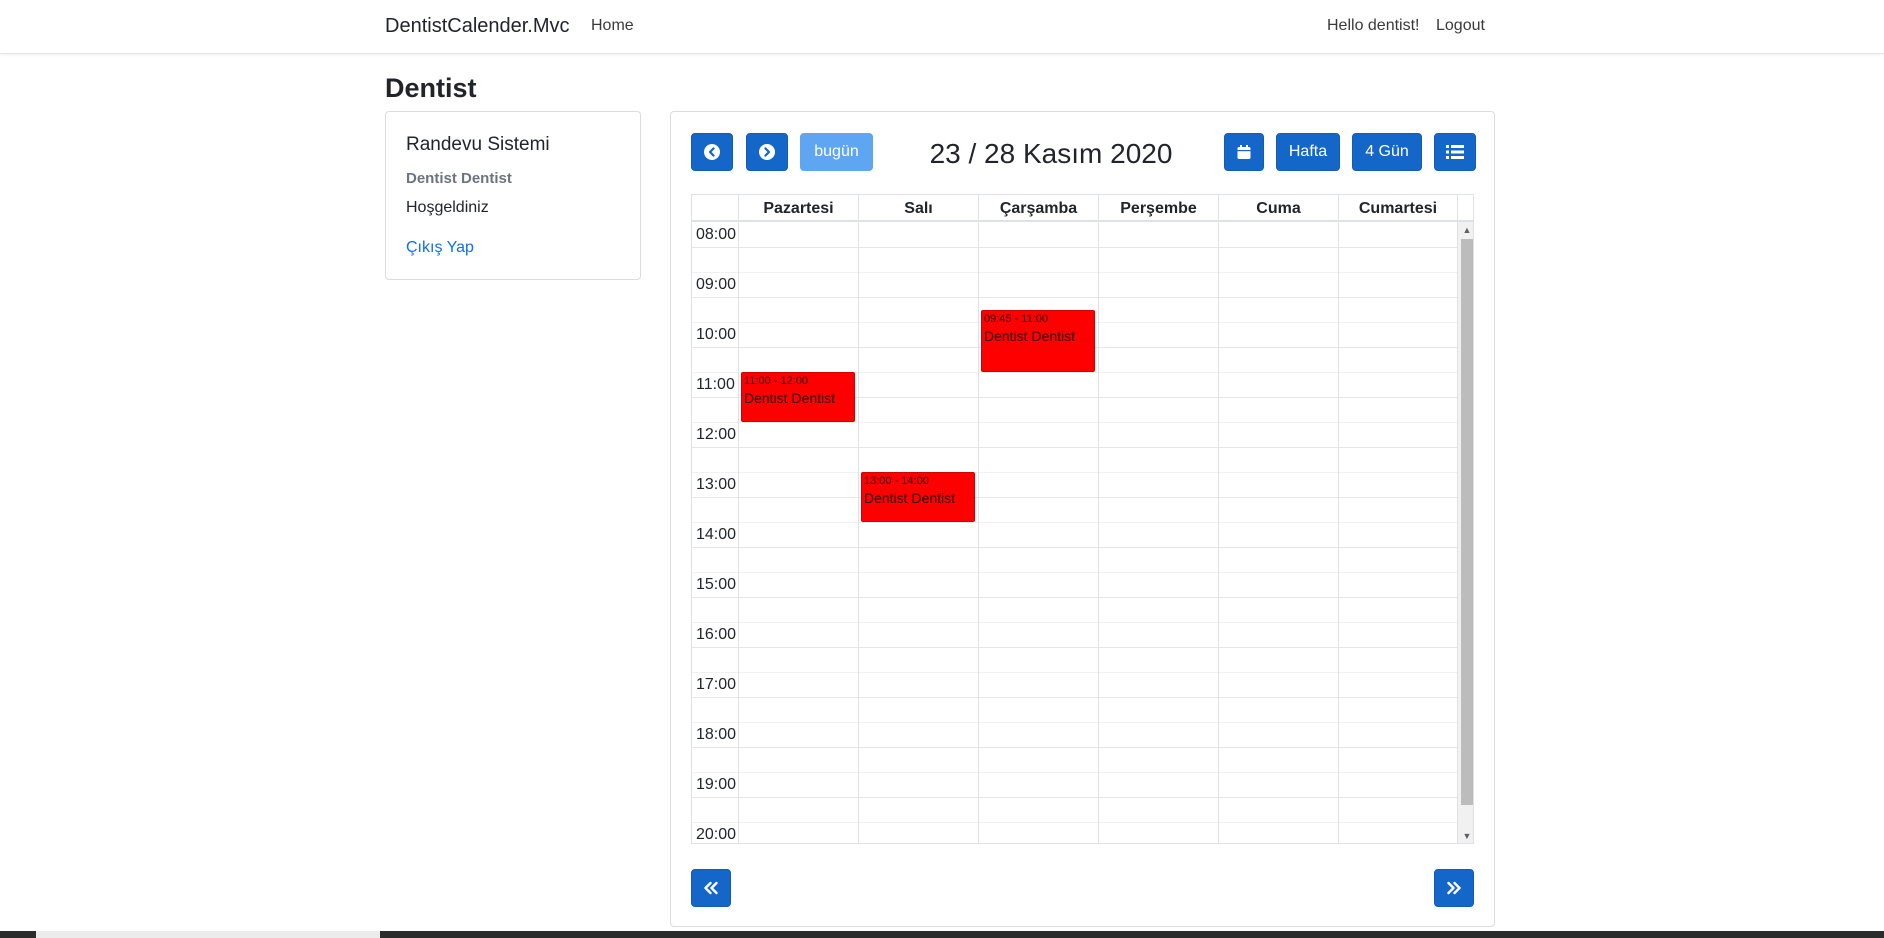 This screenshot has width=1884, height=938. What do you see at coordinates (1387, 152) in the screenshot?
I see `four-day-view-button: 4 Gün` at bounding box center [1387, 152].